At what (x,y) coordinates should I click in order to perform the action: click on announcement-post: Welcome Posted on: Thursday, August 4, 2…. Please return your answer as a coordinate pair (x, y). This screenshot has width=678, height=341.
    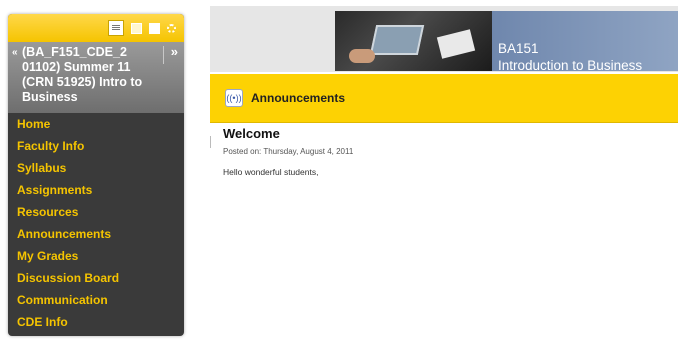
    Looking at the image, I should click on (443, 151).